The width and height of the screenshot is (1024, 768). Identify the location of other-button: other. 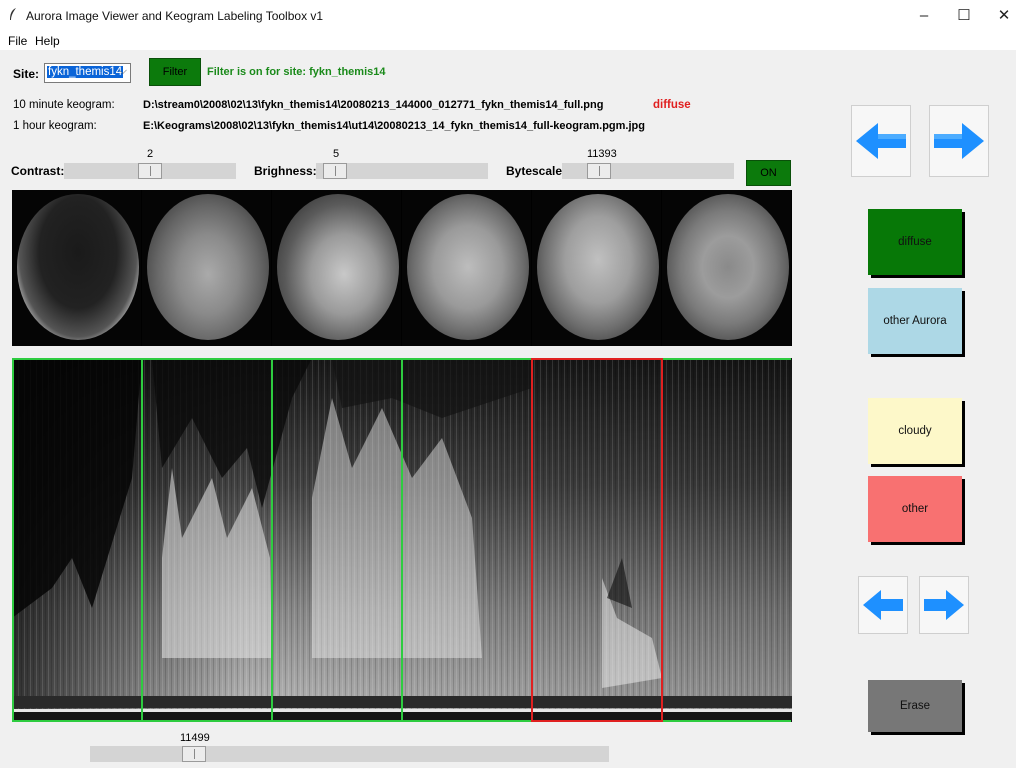
(915, 509).